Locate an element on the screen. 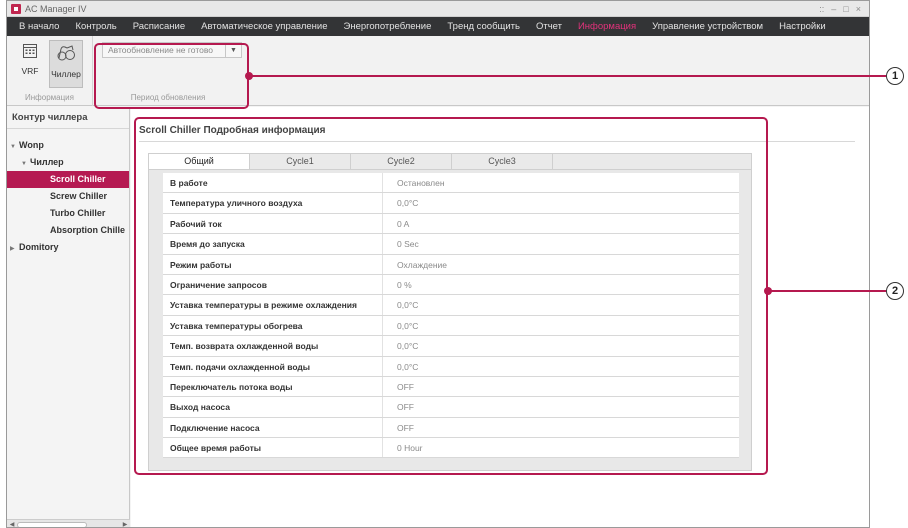  vrf-button: VRF is located at coordinates (30, 64).